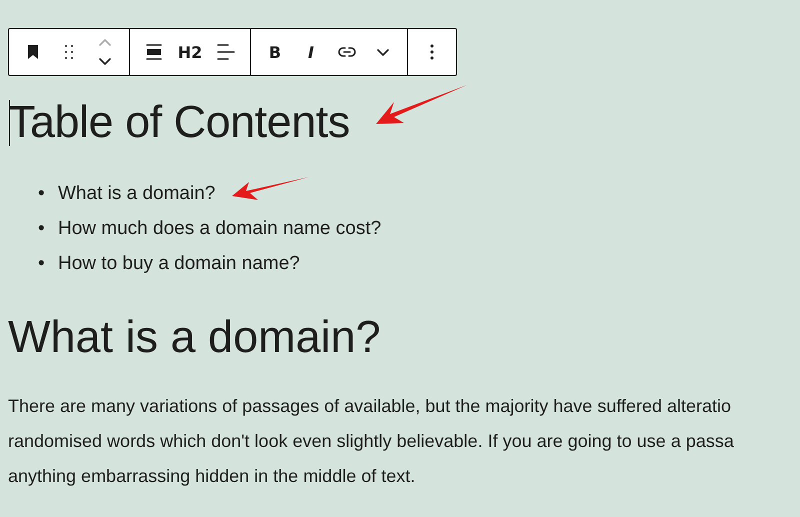 This screenshot has width=800, height=517. What do you see at coordinates (371, 441) in the screenshot?
I see `paragraph-line: randomised words which don't look even slightly believable. If you are going to use a passa` at bounding box center [371, 441].